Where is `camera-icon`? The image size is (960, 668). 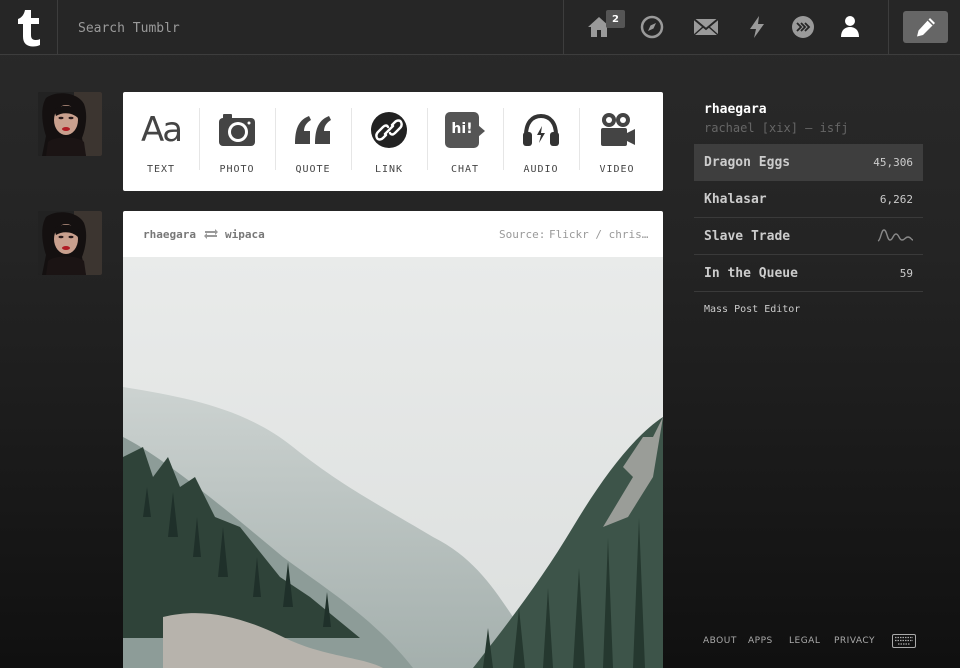 camera-icon is located at coordinates (237, 130).